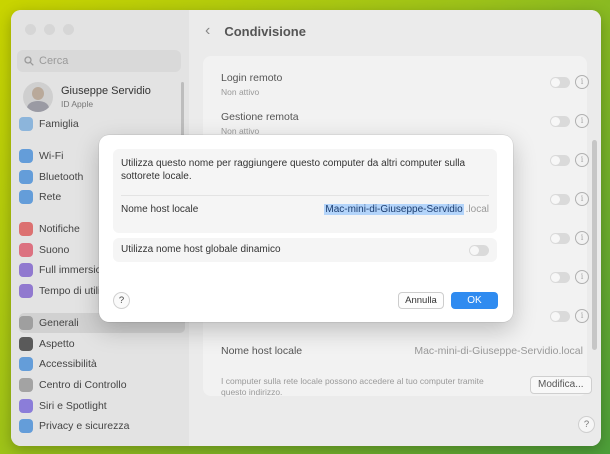 The width and height of the screenshot is (610, 454). What do you see at coordinates (305, 195) in the screenshot?
I see `divider` at bounding box center [305, 195].